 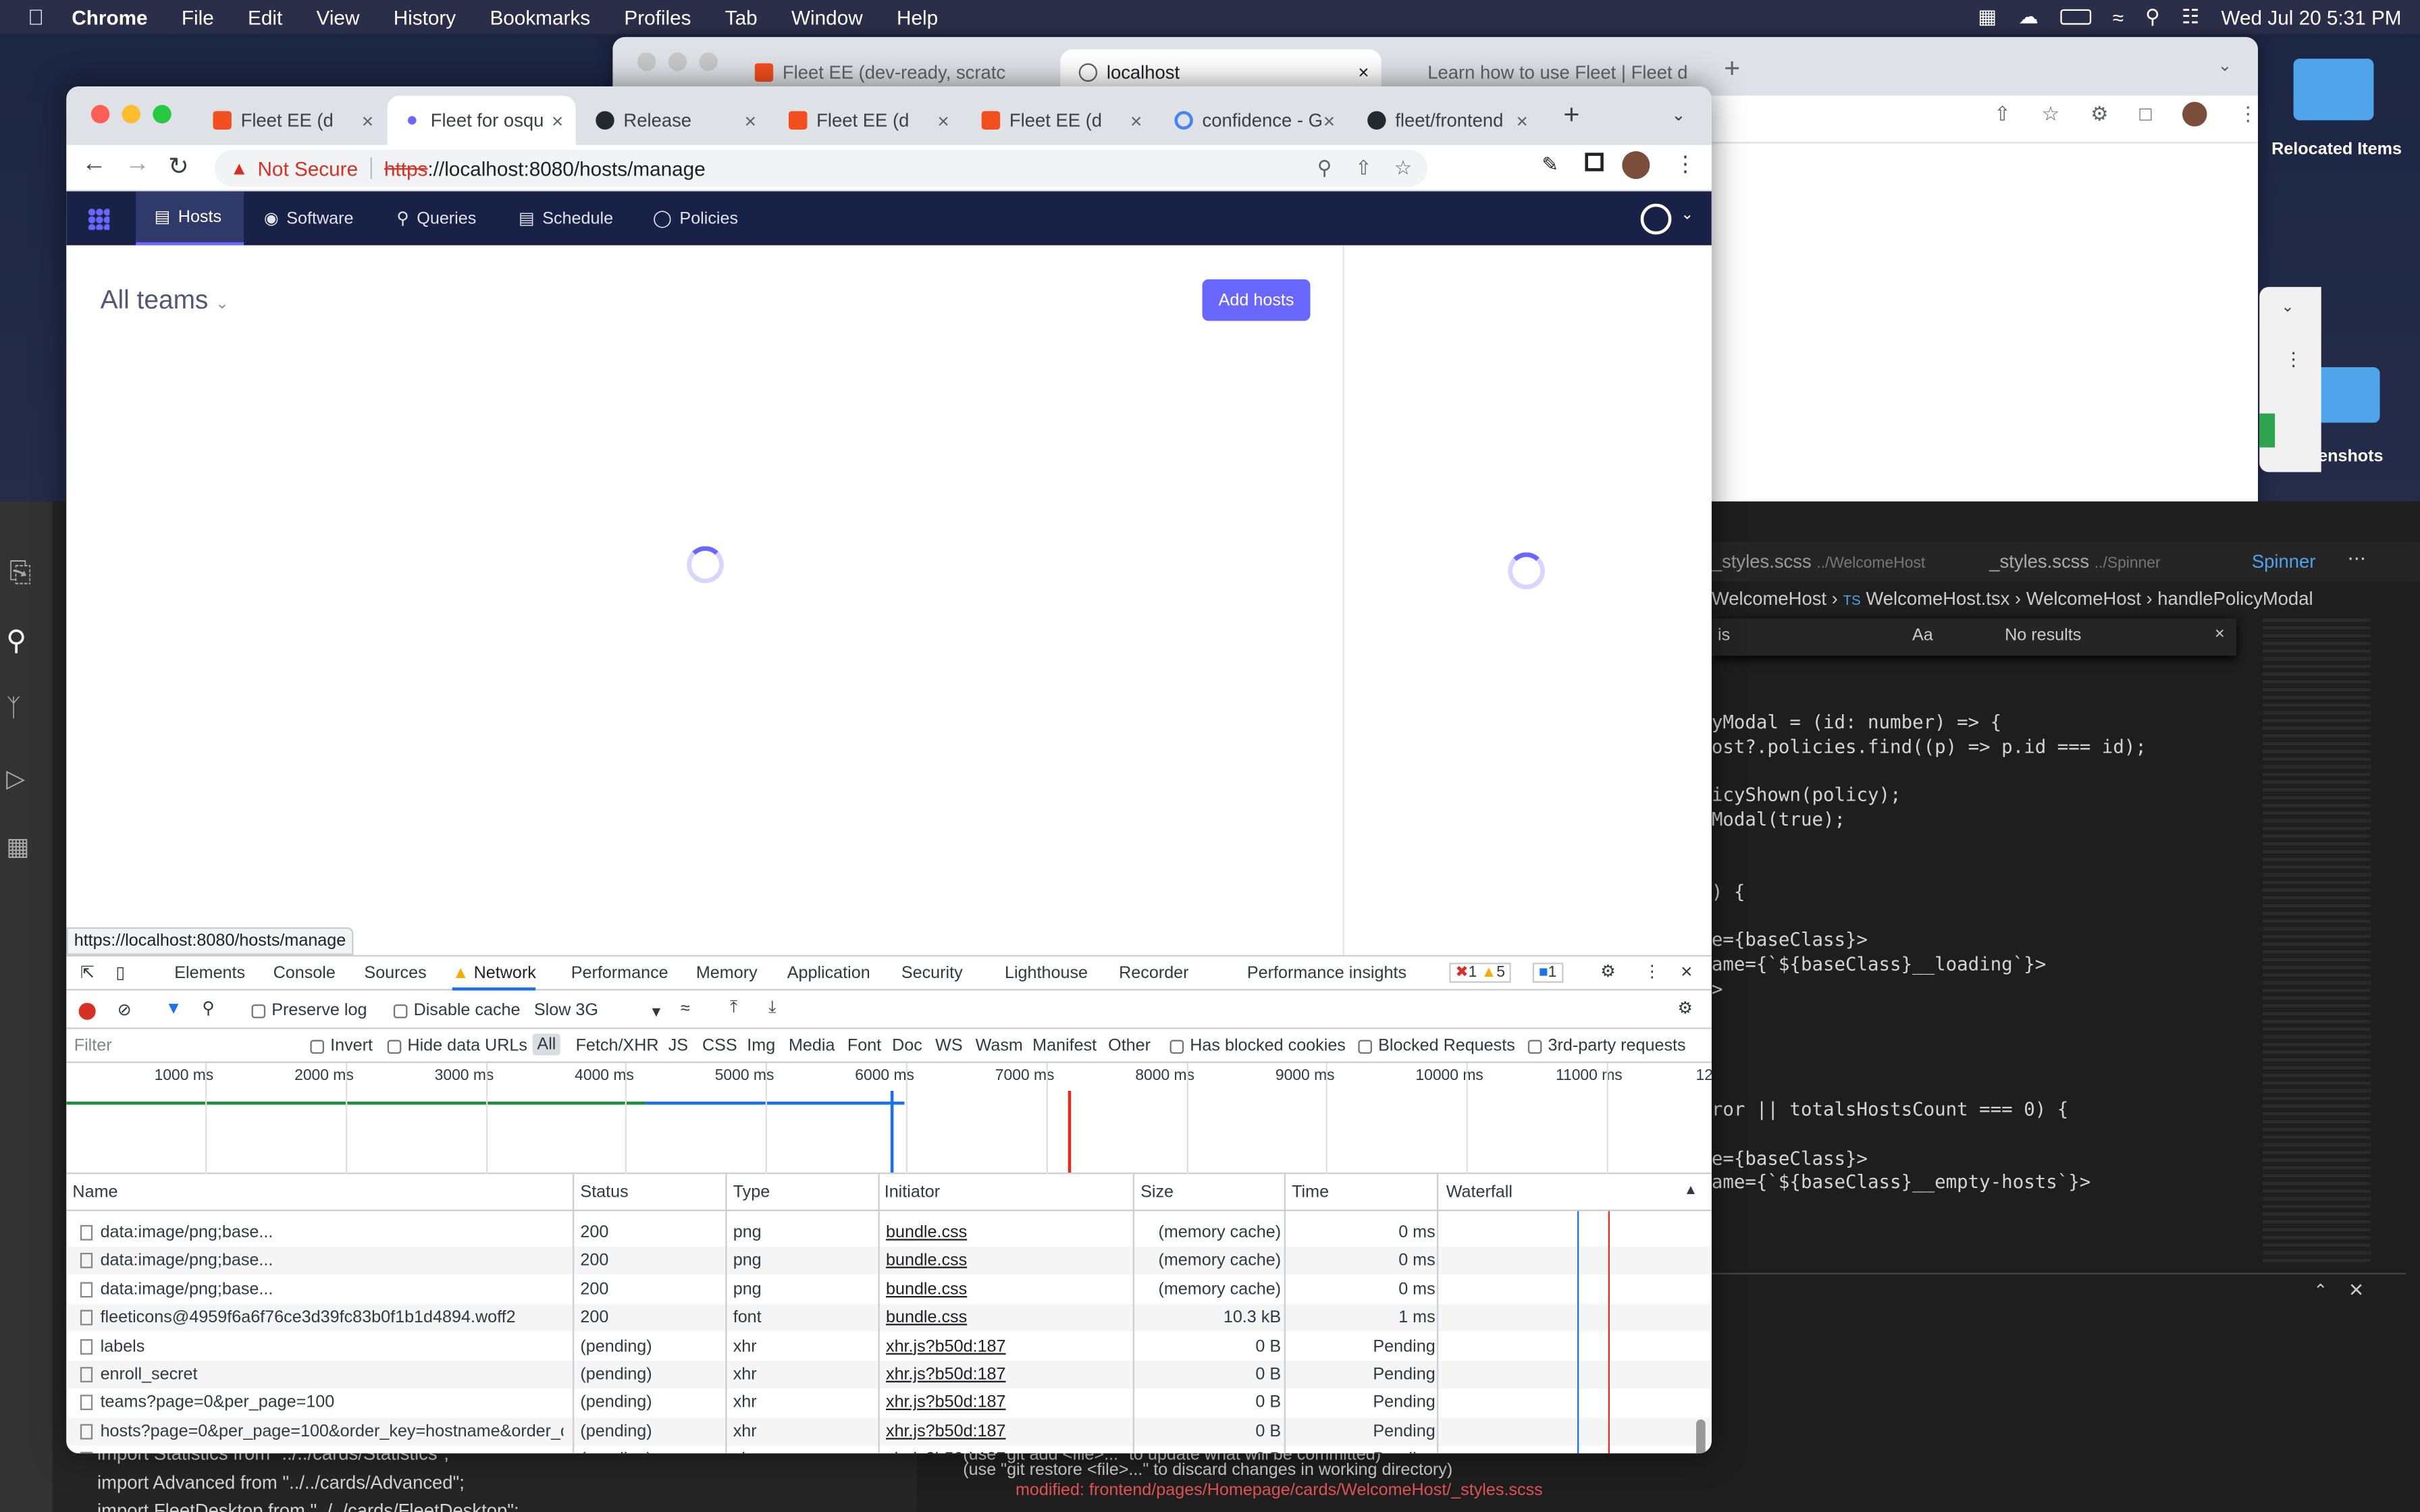 What do you see at coordinates (2320, 1290) in the screenshot?
I see `chevron-up-icon: ⌃` at bounding box center [2320, 1290].